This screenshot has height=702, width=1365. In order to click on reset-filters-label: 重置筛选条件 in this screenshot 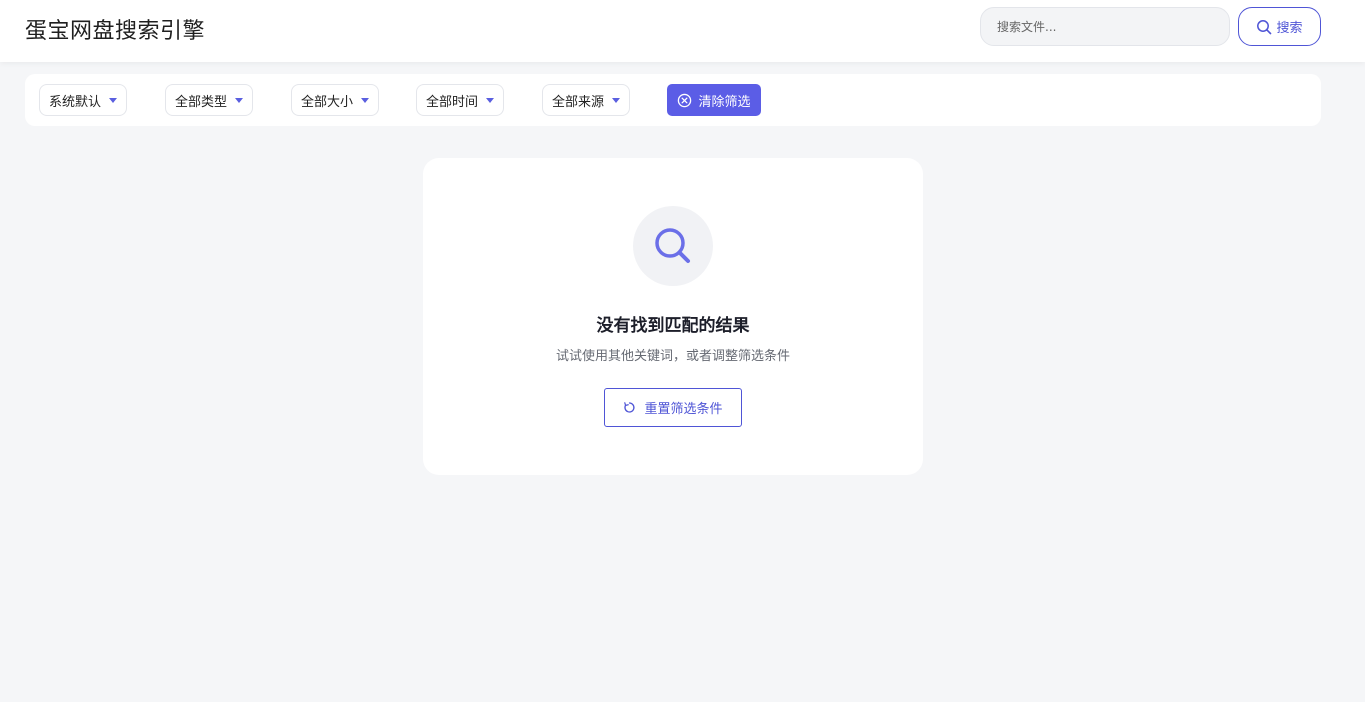, I will do `click(683, 409)`.